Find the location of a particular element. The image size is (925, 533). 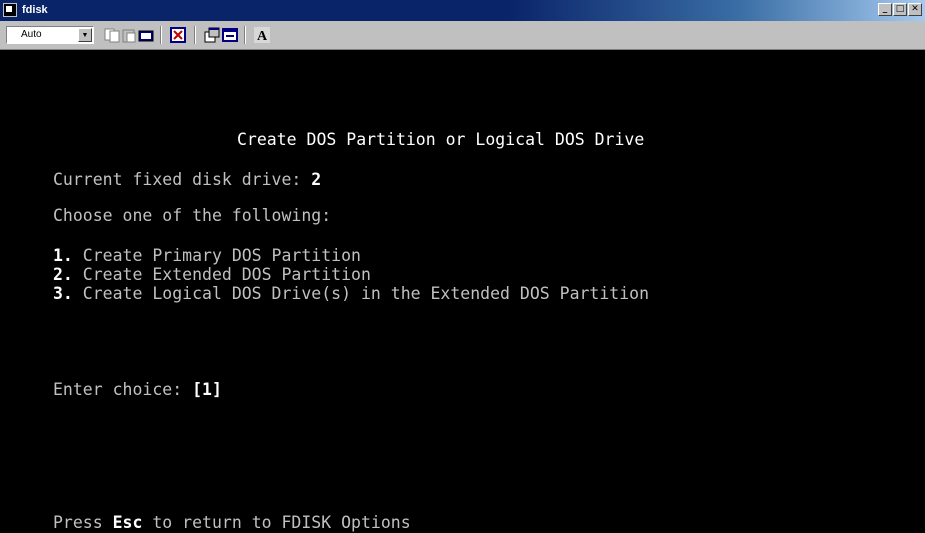

maximize-button: □ is located at coordinates (900, 9).